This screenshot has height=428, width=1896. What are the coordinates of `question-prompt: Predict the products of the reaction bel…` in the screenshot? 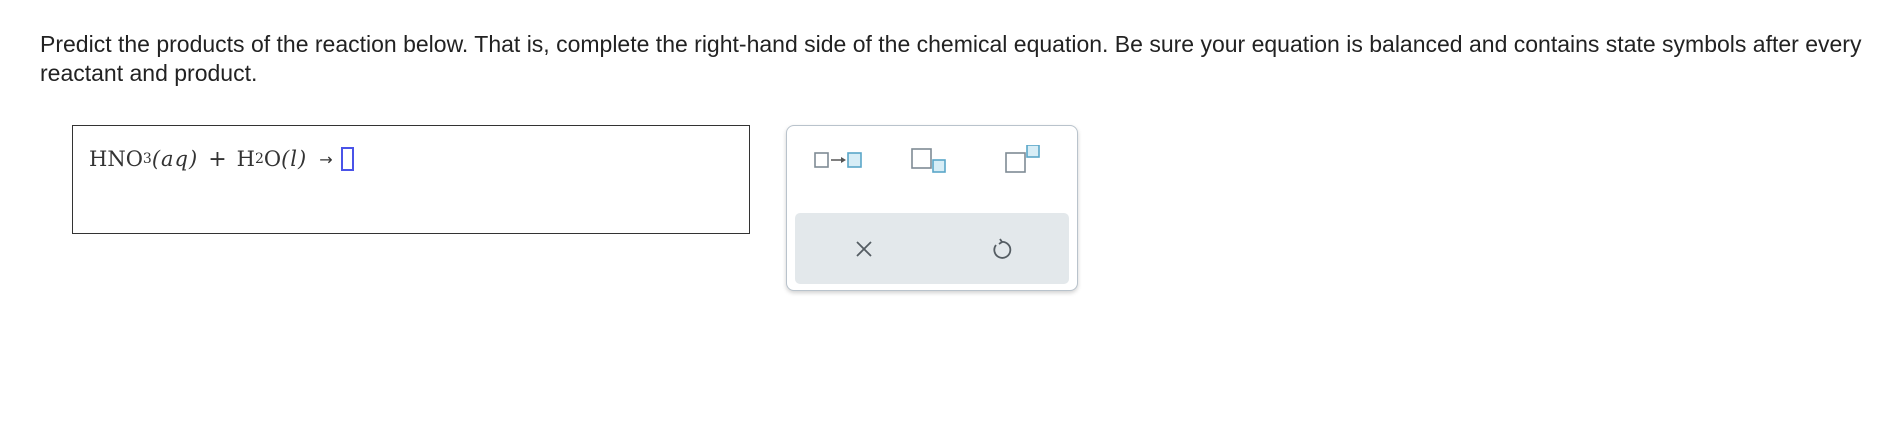 It's located at (951, 58).